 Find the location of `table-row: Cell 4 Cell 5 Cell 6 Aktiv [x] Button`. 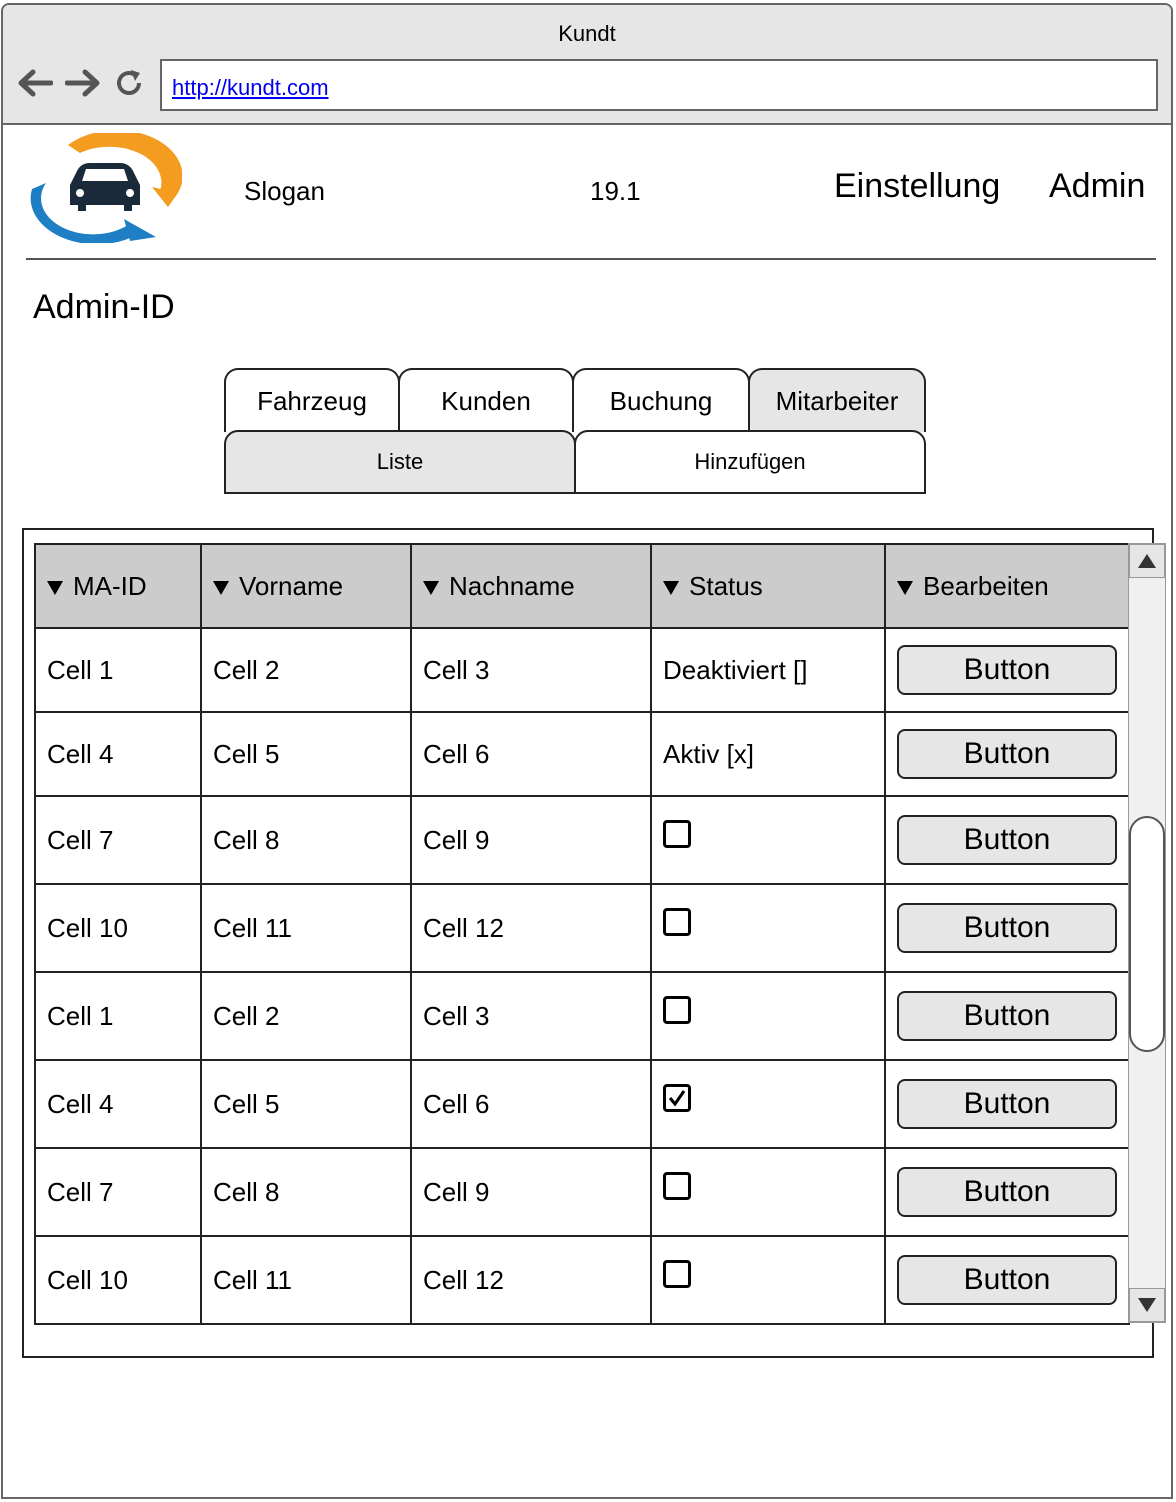

table-row: Cell 4 Cell 5 Cell 6 Aktiv [x] Button is located at coordinates (582, 754).